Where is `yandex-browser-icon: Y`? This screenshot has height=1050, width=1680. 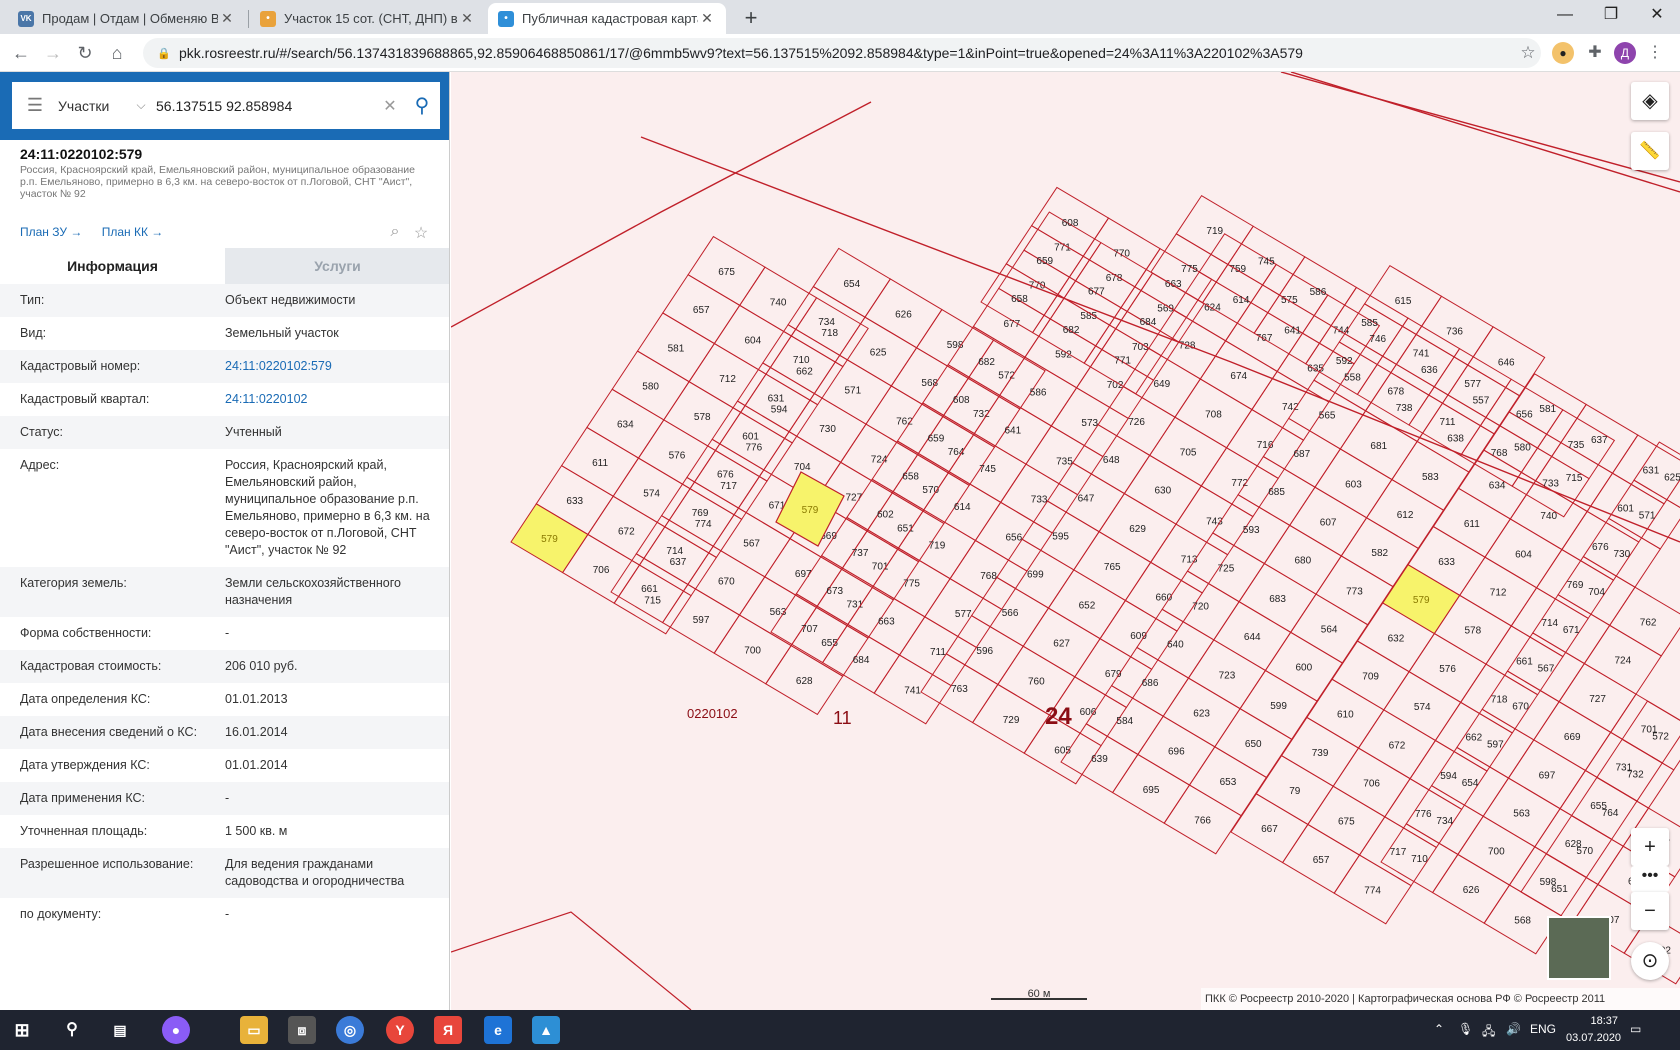 yandex-browser-icon: Y is located at coordinates (400, 1030).